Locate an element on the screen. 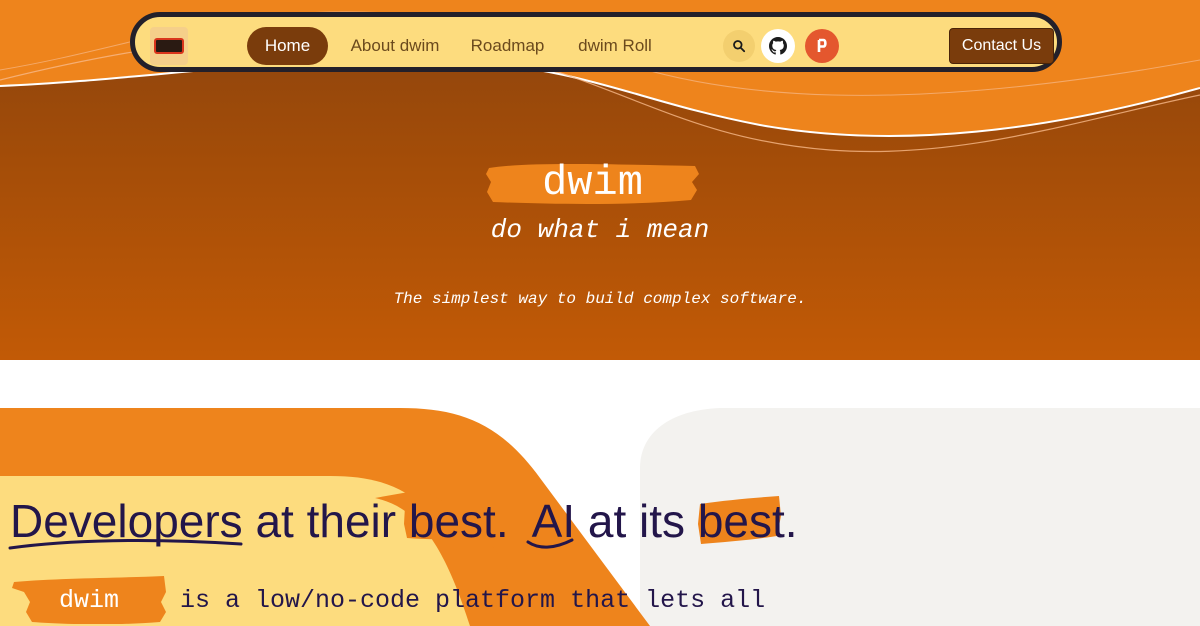 Image resolution: width=1200 pixels, height=626 pixels. search-button is located at coordinates (739, 46).